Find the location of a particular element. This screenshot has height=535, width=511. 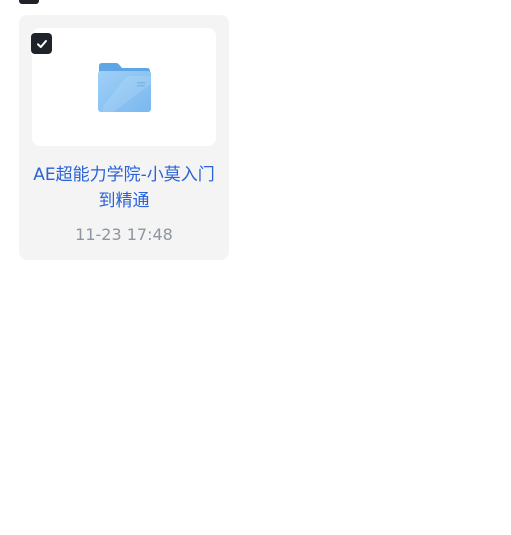

folder-thumbnail is located at coordinates (124, 87).